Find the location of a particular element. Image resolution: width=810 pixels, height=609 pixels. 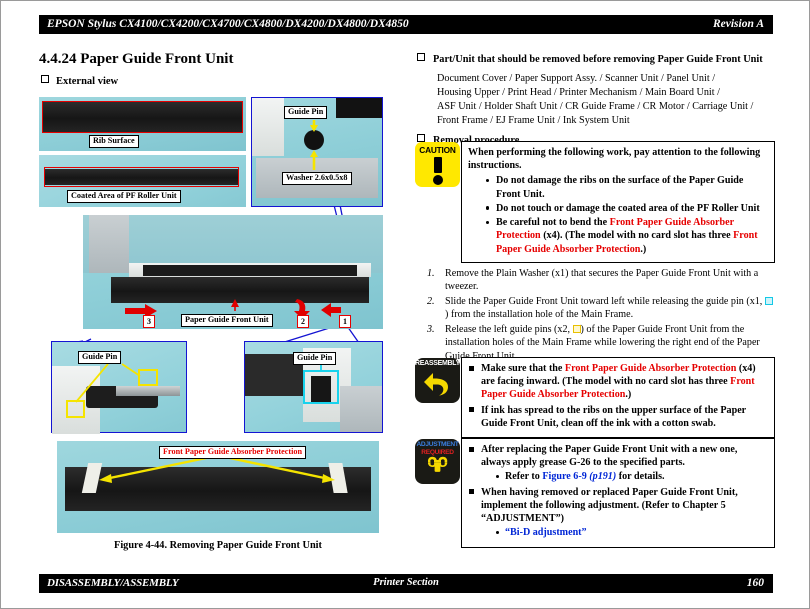

photo-guide-pin-washer: Guide Pin Washer 2.6x0.5x8 is located at coordinates (317, 152).